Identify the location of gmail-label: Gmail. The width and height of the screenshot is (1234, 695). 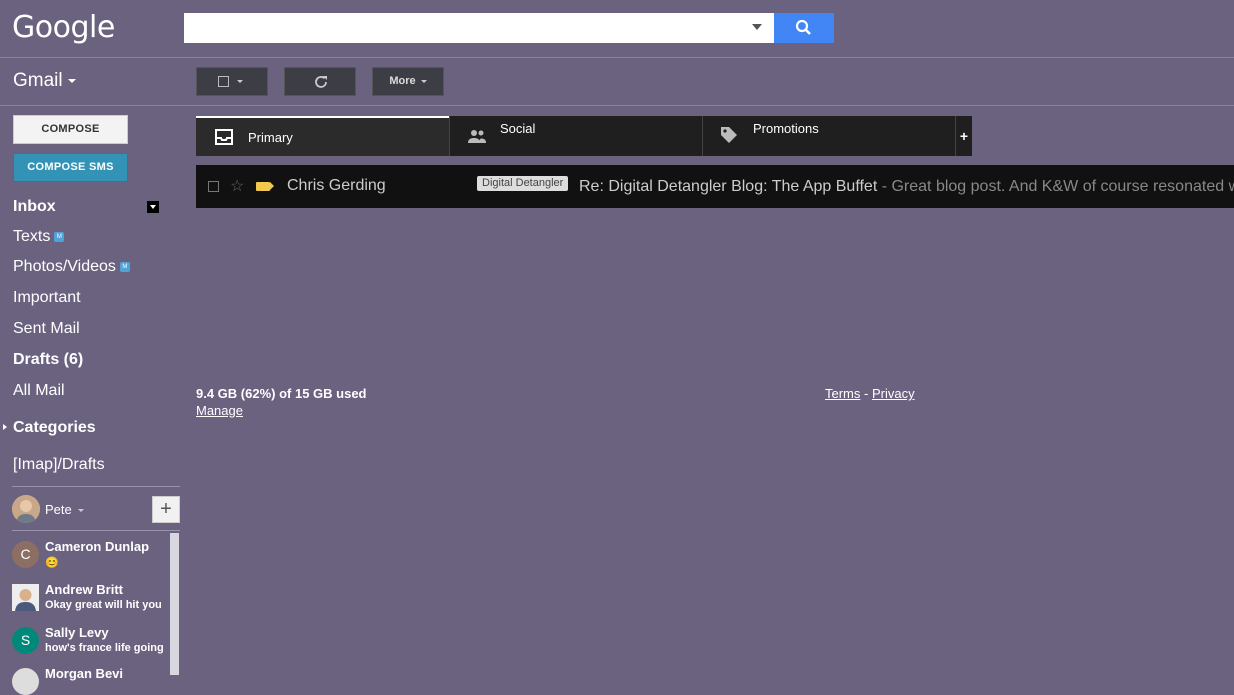
(38, 80).